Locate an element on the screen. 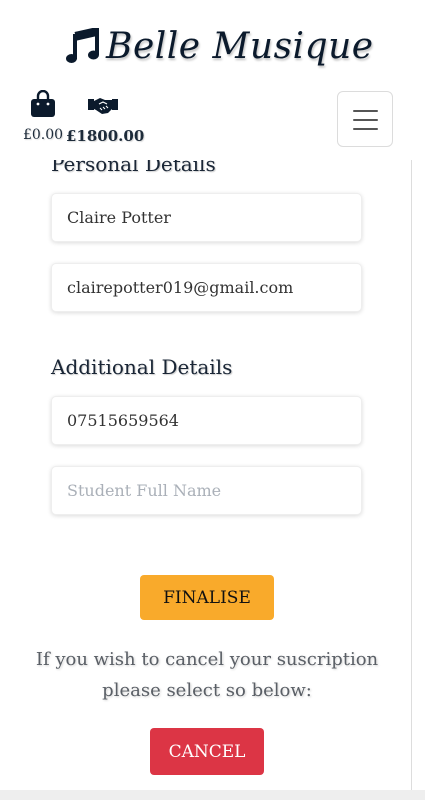  menu-toggle-button is located at coordinates (365, 119).